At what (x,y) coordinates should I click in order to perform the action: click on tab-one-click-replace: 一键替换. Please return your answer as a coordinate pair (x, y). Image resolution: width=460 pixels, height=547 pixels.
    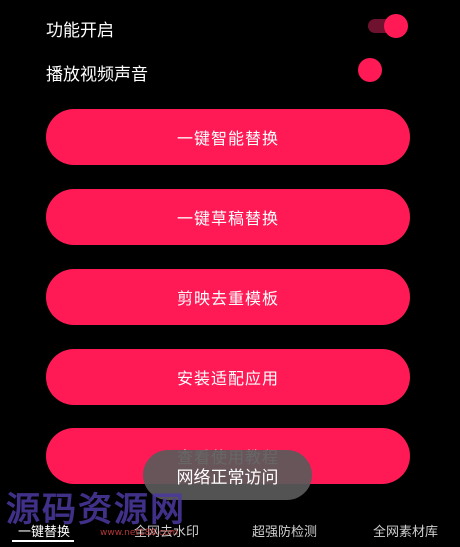
    Looking at the image, I should click on (44, 530).